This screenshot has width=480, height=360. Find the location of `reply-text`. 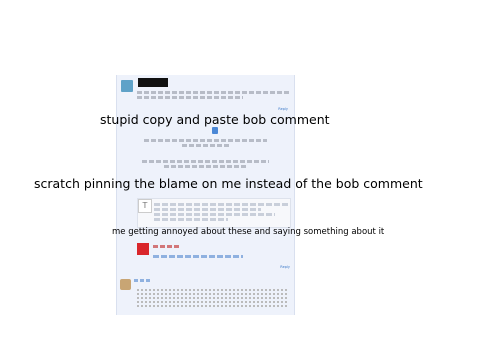

reply-text is located at coordinates (221, 212).